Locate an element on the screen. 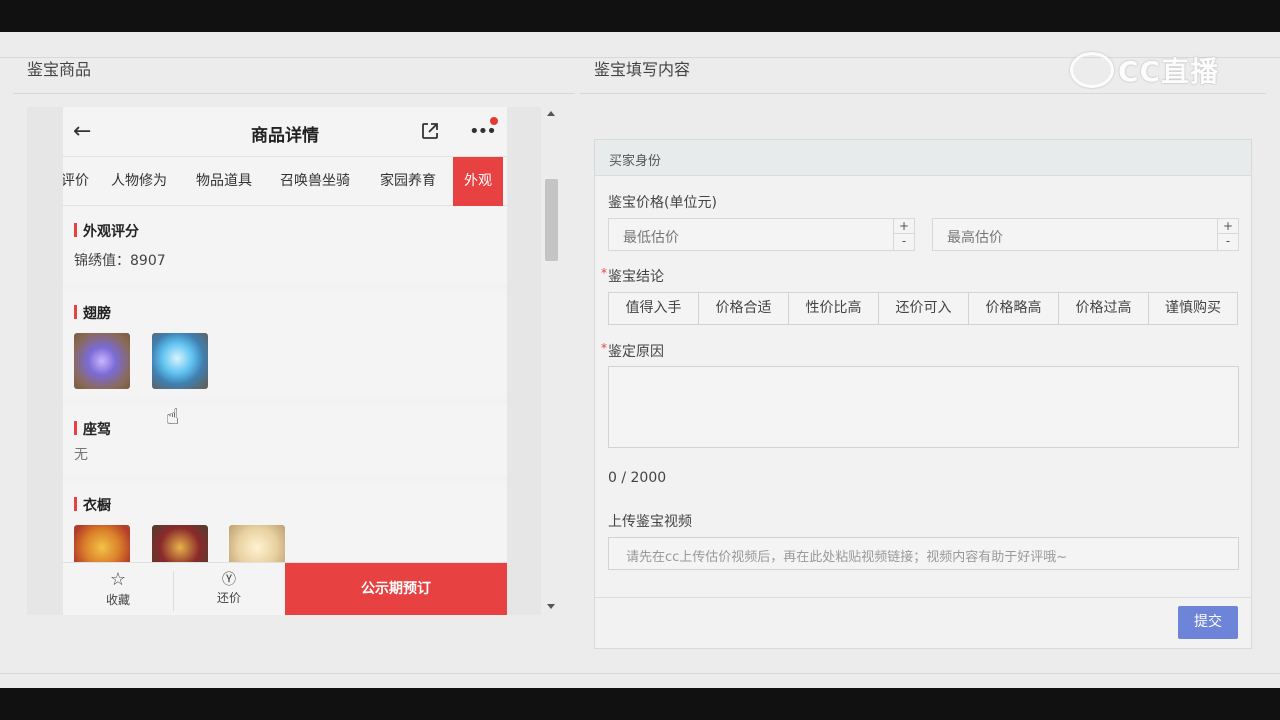  reason-label: * 鉴定原因 is located at coordinates (632, 351).